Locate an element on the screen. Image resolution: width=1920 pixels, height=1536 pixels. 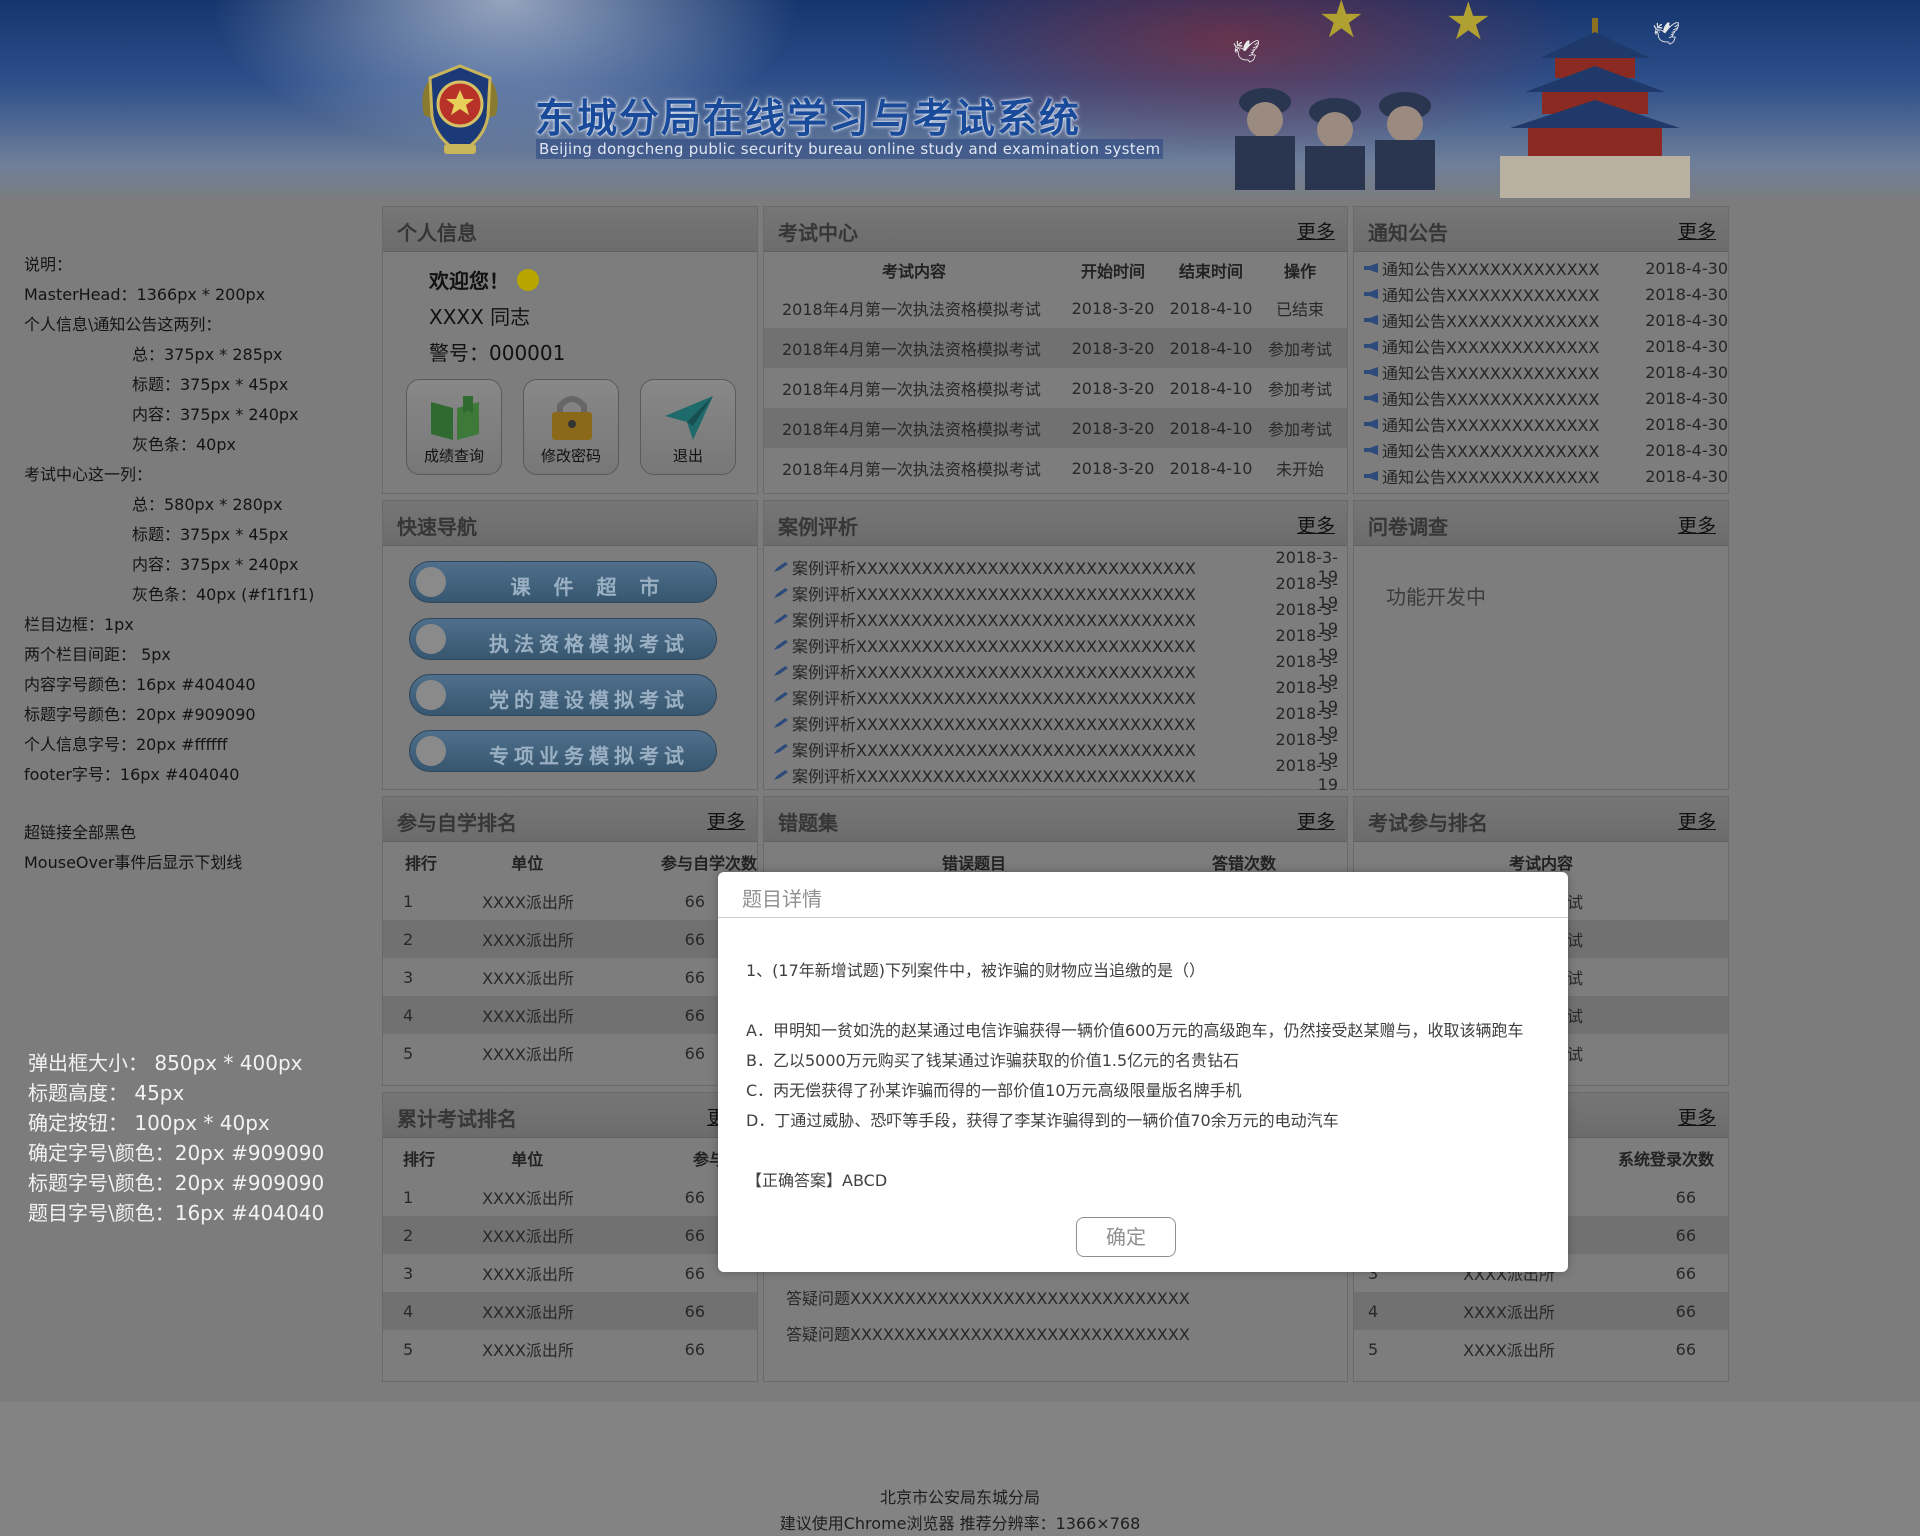
site-title: 东城分局在线学习与考试系统 is located at coordinates (808, 119).